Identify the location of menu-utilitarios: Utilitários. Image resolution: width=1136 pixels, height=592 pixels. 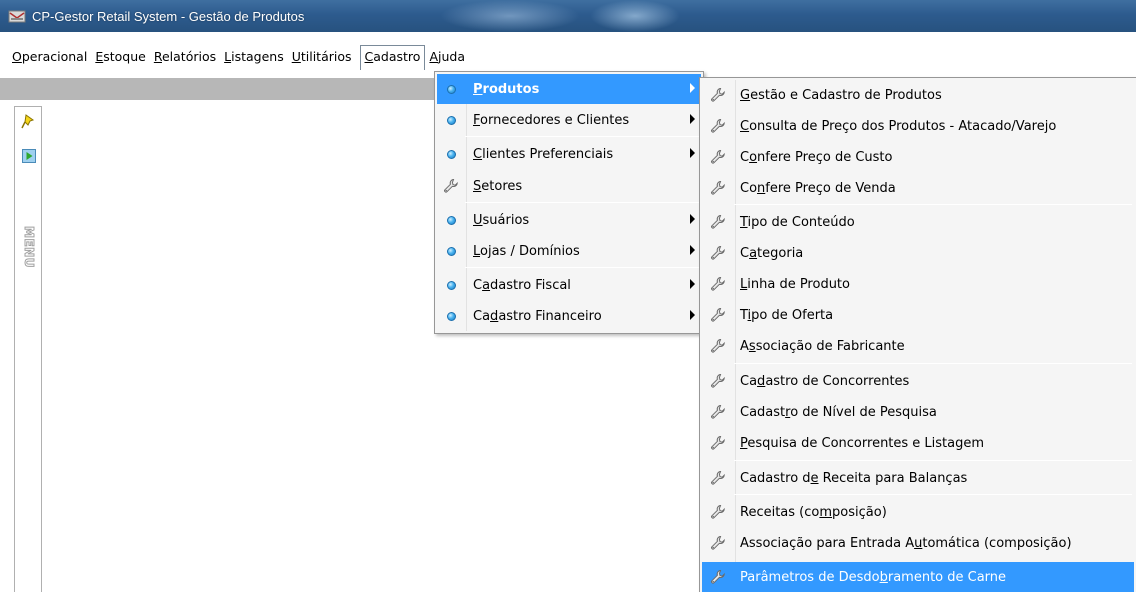
(322, 57).